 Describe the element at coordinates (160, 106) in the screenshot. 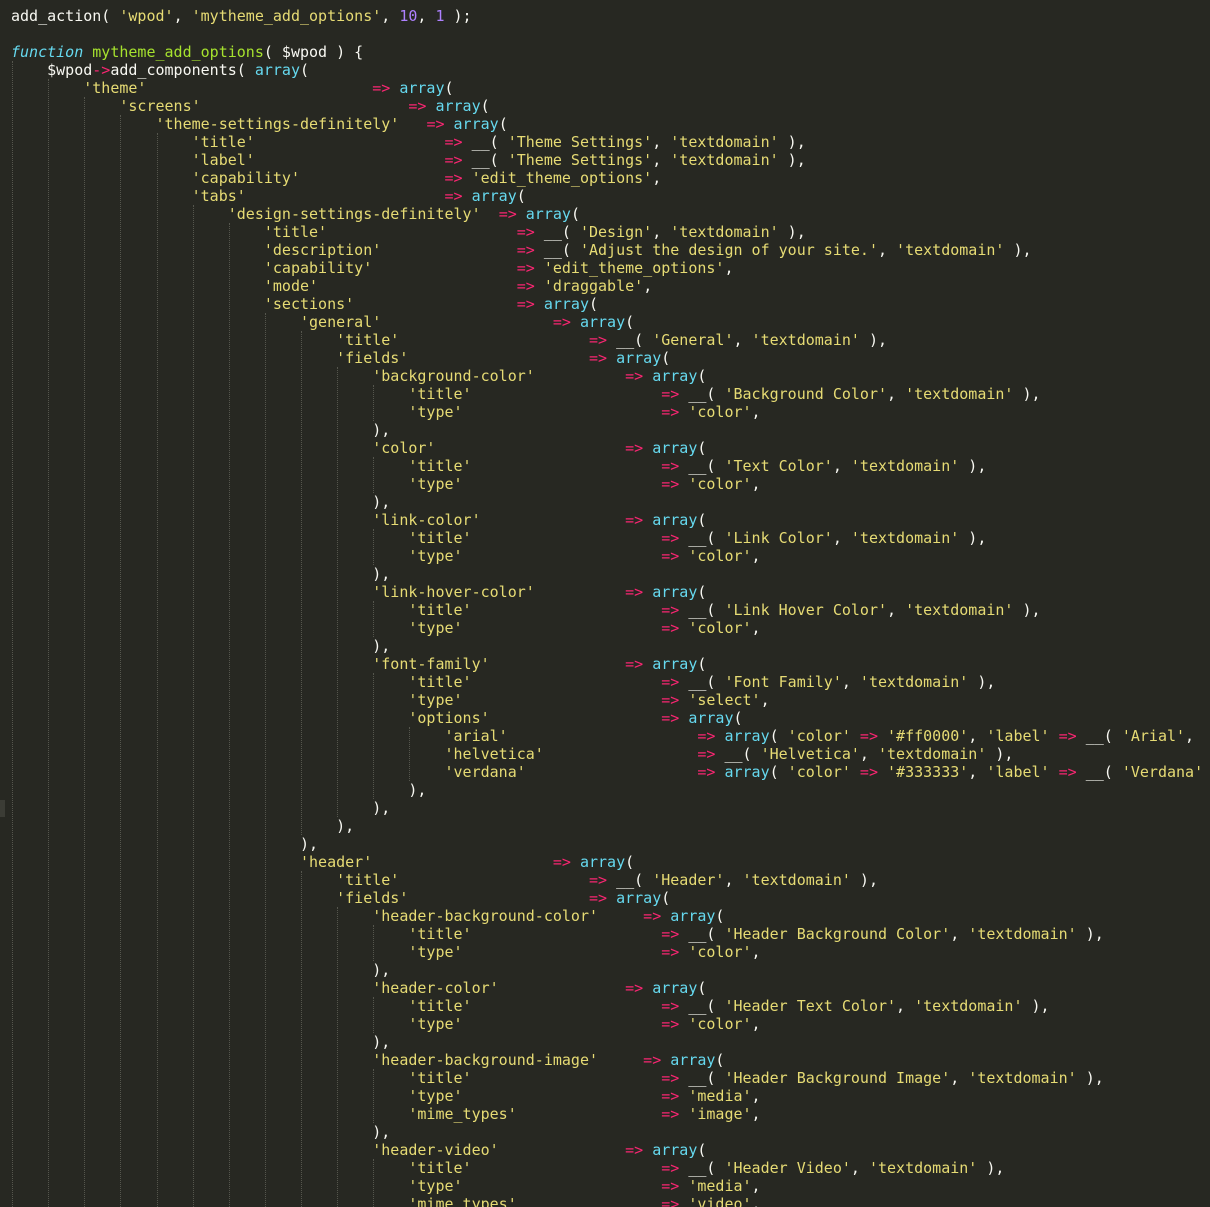

I see `code-token: 'screens'` at that location.